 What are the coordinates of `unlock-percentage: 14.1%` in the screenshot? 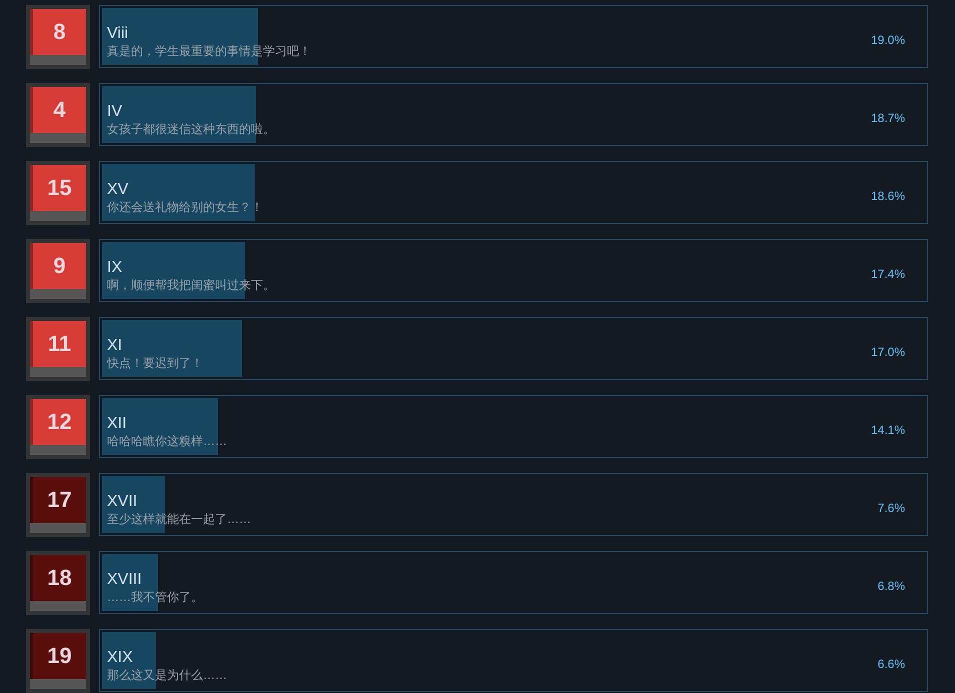 It's located at (887, 430).